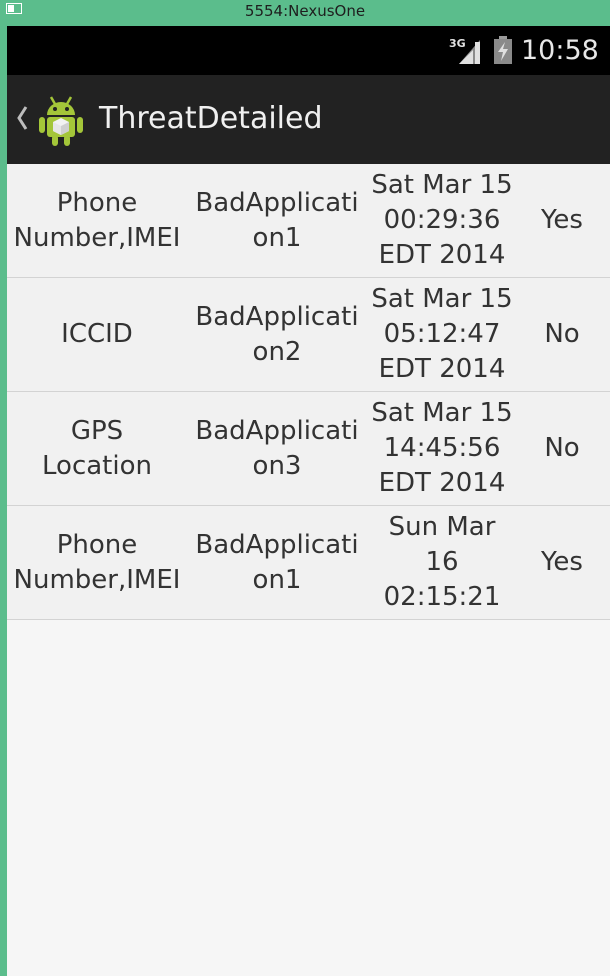 This screenshot has width=610, height=976. What do you see at coordinates (442, 562) in the screenshot?
I see `date-cell: Sun Mar 16 02:15:21` at bounding box center [442, 562].